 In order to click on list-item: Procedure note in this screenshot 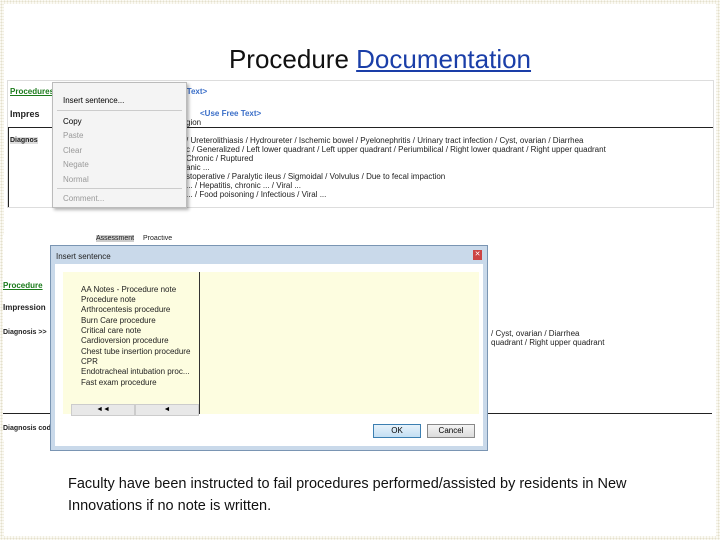, I will do `click(108, 299)`.